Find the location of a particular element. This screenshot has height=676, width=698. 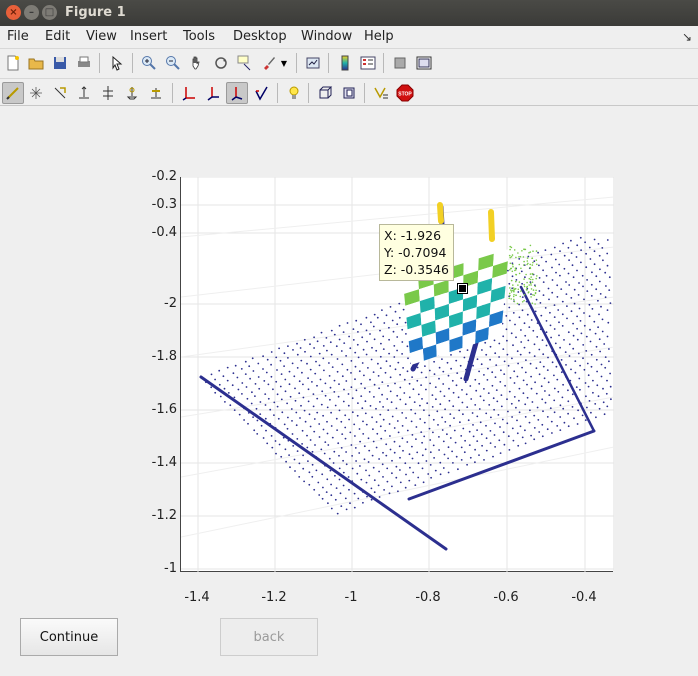

insert-colorbar-icon is located at coordinates (345, 63).